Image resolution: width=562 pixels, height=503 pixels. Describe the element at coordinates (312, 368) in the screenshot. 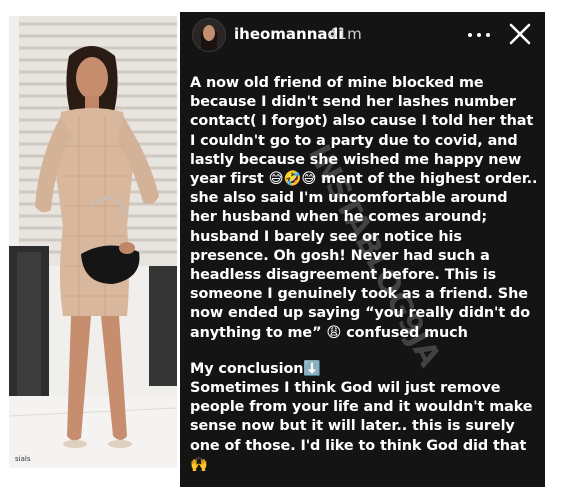

I see `down-arrow-emoji-icon: ⬇️` at that location.